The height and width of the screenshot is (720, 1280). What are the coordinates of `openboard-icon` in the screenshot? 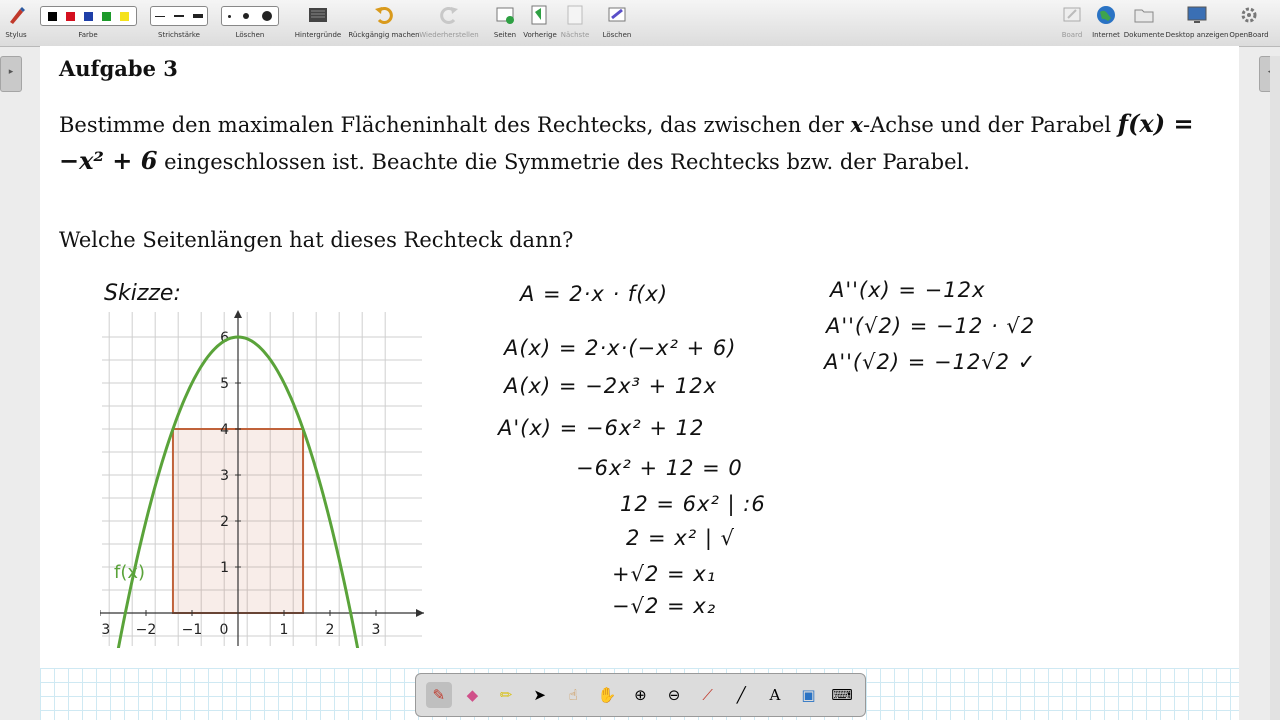 It's located at (1249, 15).